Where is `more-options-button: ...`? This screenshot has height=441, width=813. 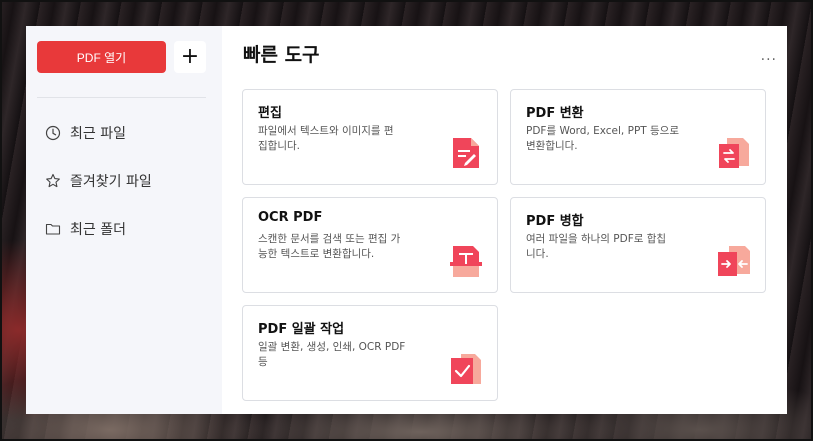
more-options-button: ... is located at coordinates (769, 56).